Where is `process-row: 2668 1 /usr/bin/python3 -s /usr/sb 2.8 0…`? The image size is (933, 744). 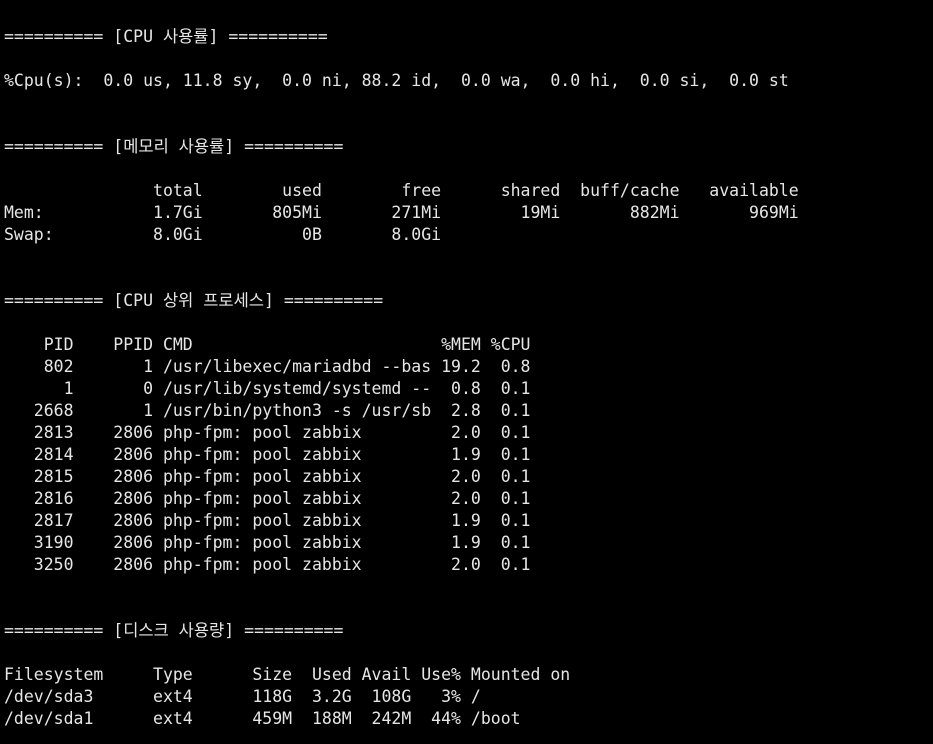
process-row: 2668 1 /usr/bin/python3 -s /usr/sb 2.8 0… is located at coordinates (267, 410).